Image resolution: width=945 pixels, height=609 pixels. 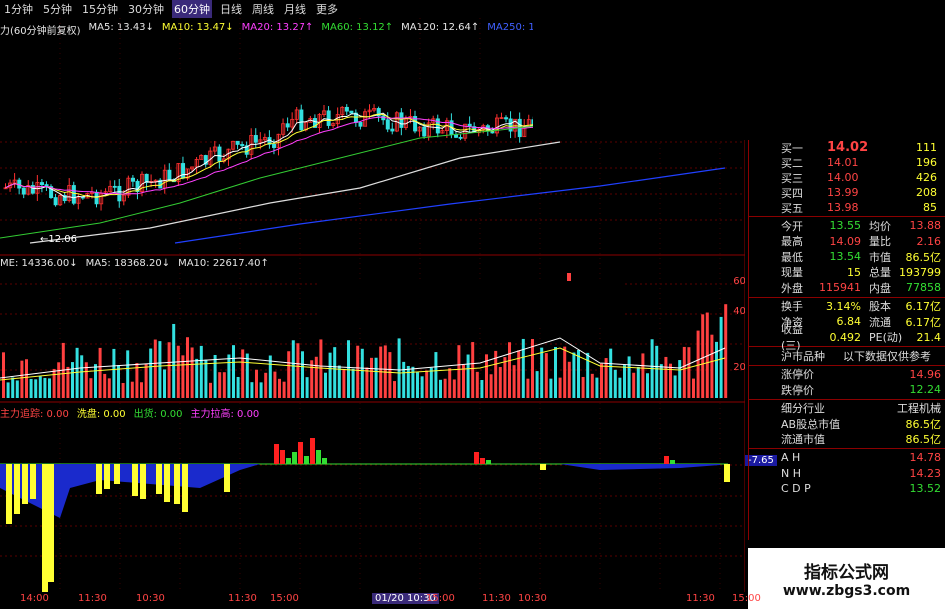 I want to click on ah-row: C D P 13.52, so click(x=847, y=489).